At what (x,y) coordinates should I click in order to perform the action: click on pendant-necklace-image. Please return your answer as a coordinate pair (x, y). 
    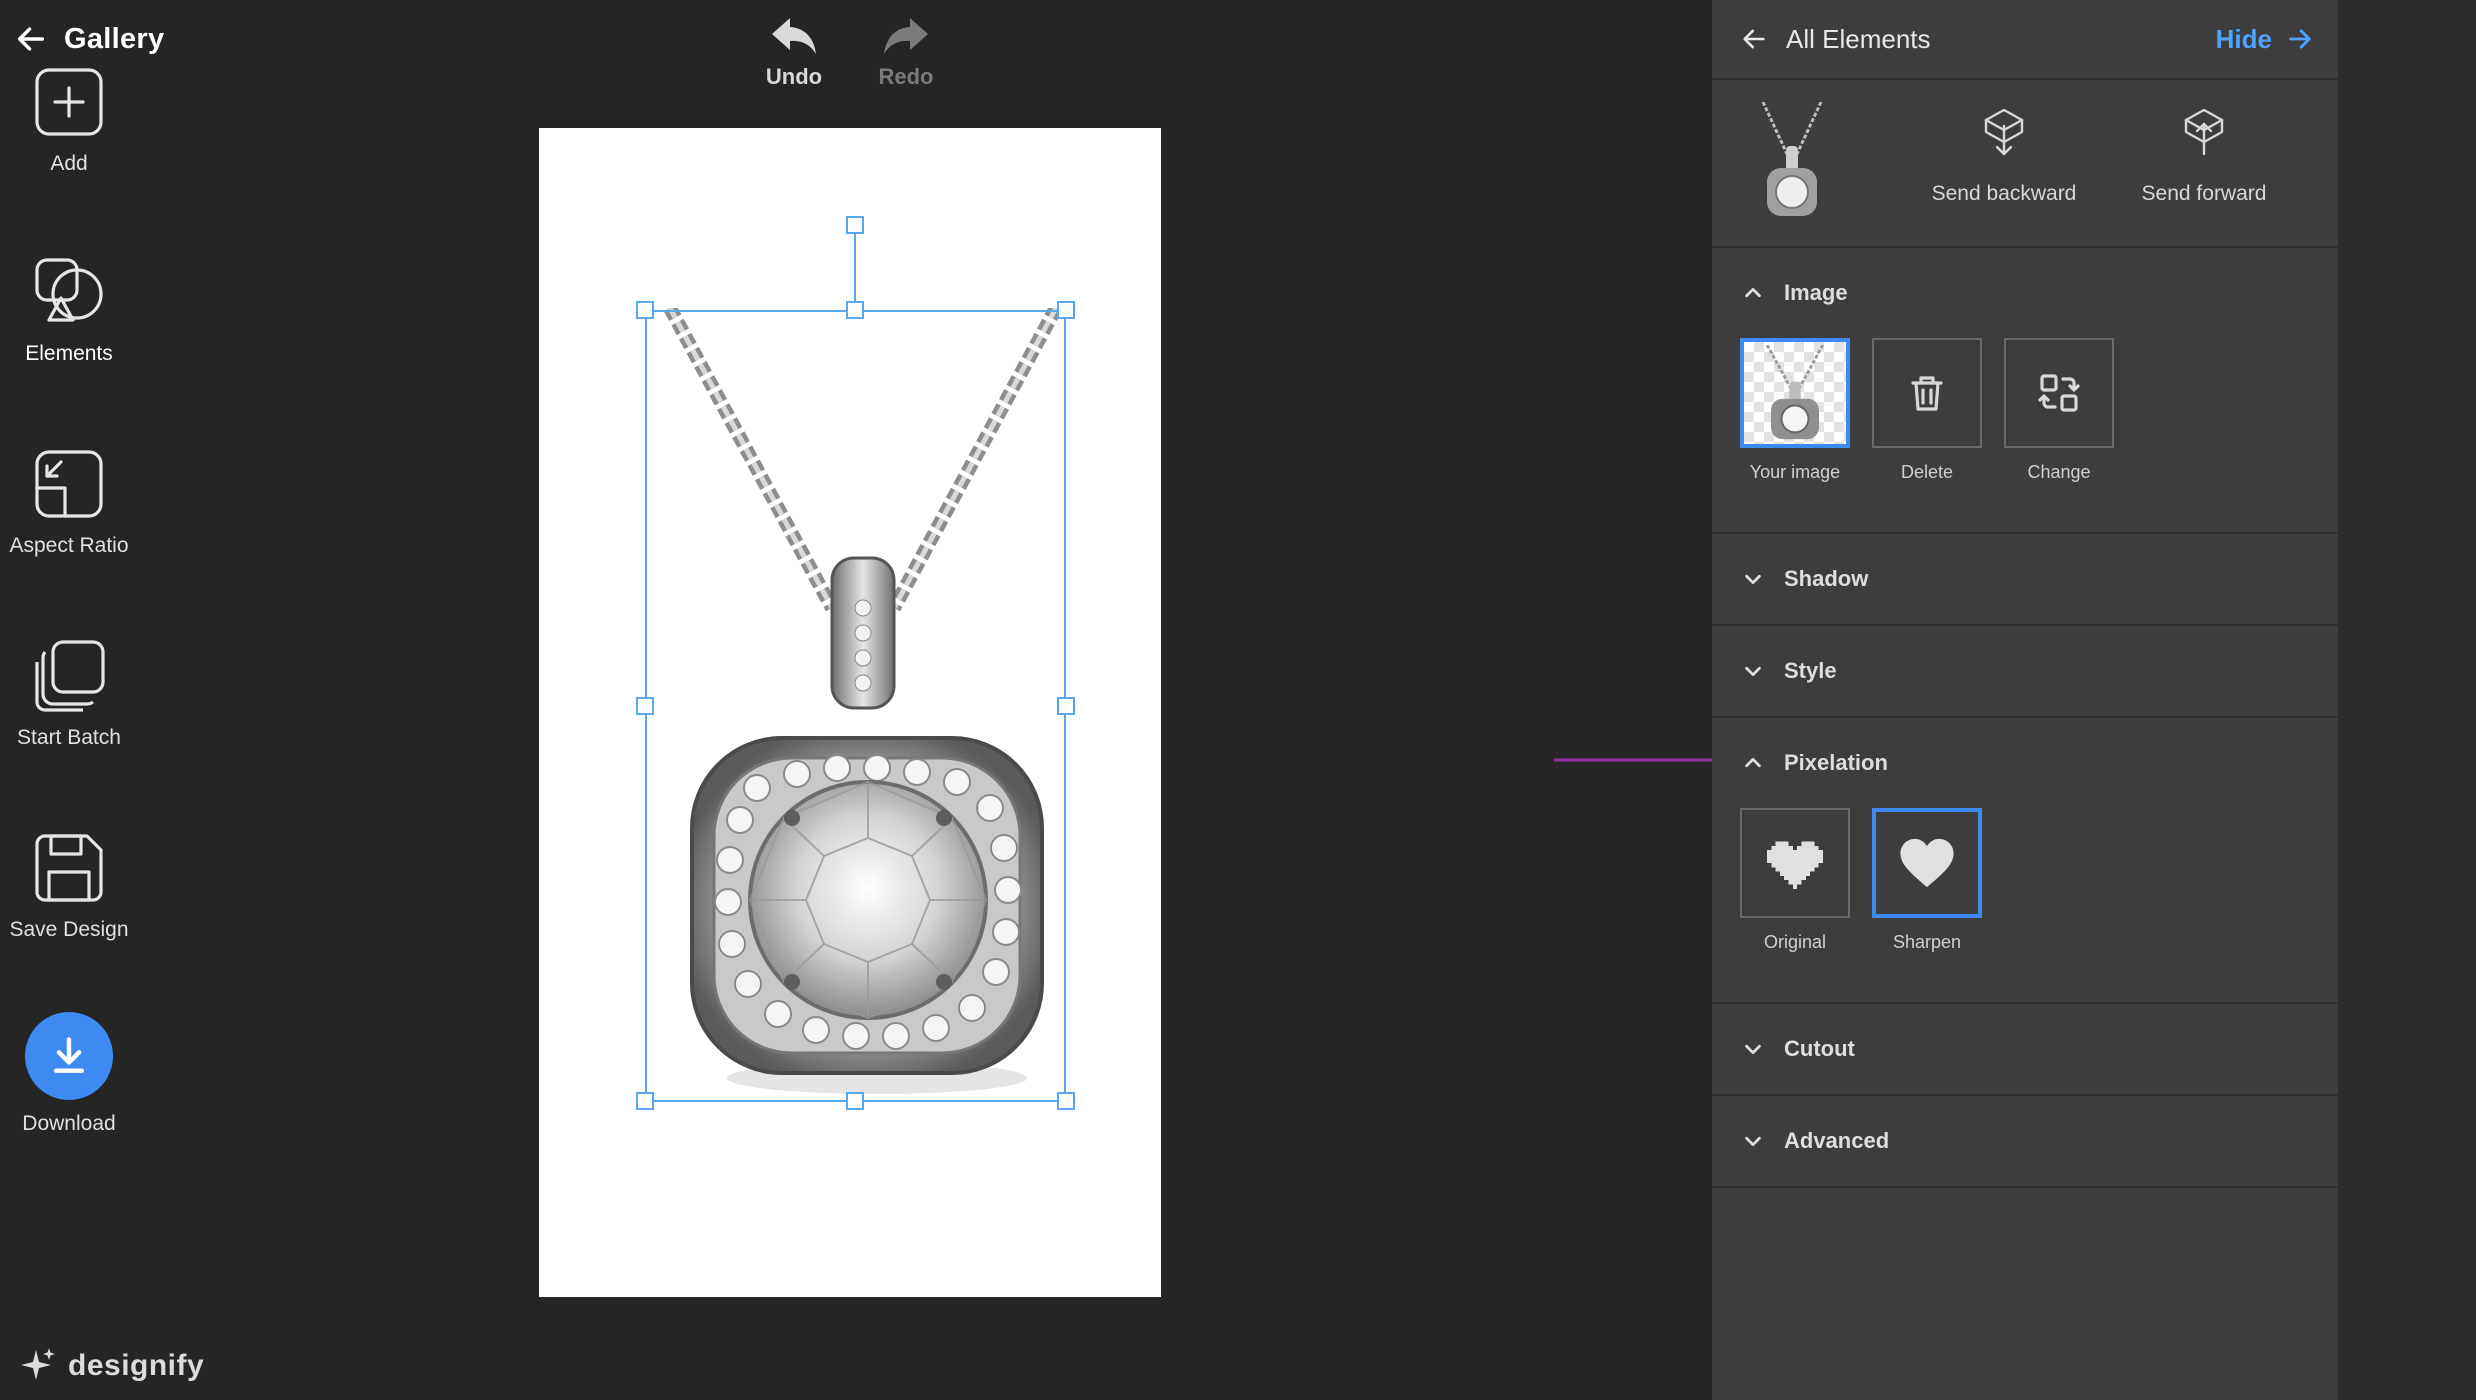
    Looking at the image, I should click on (862, 708).